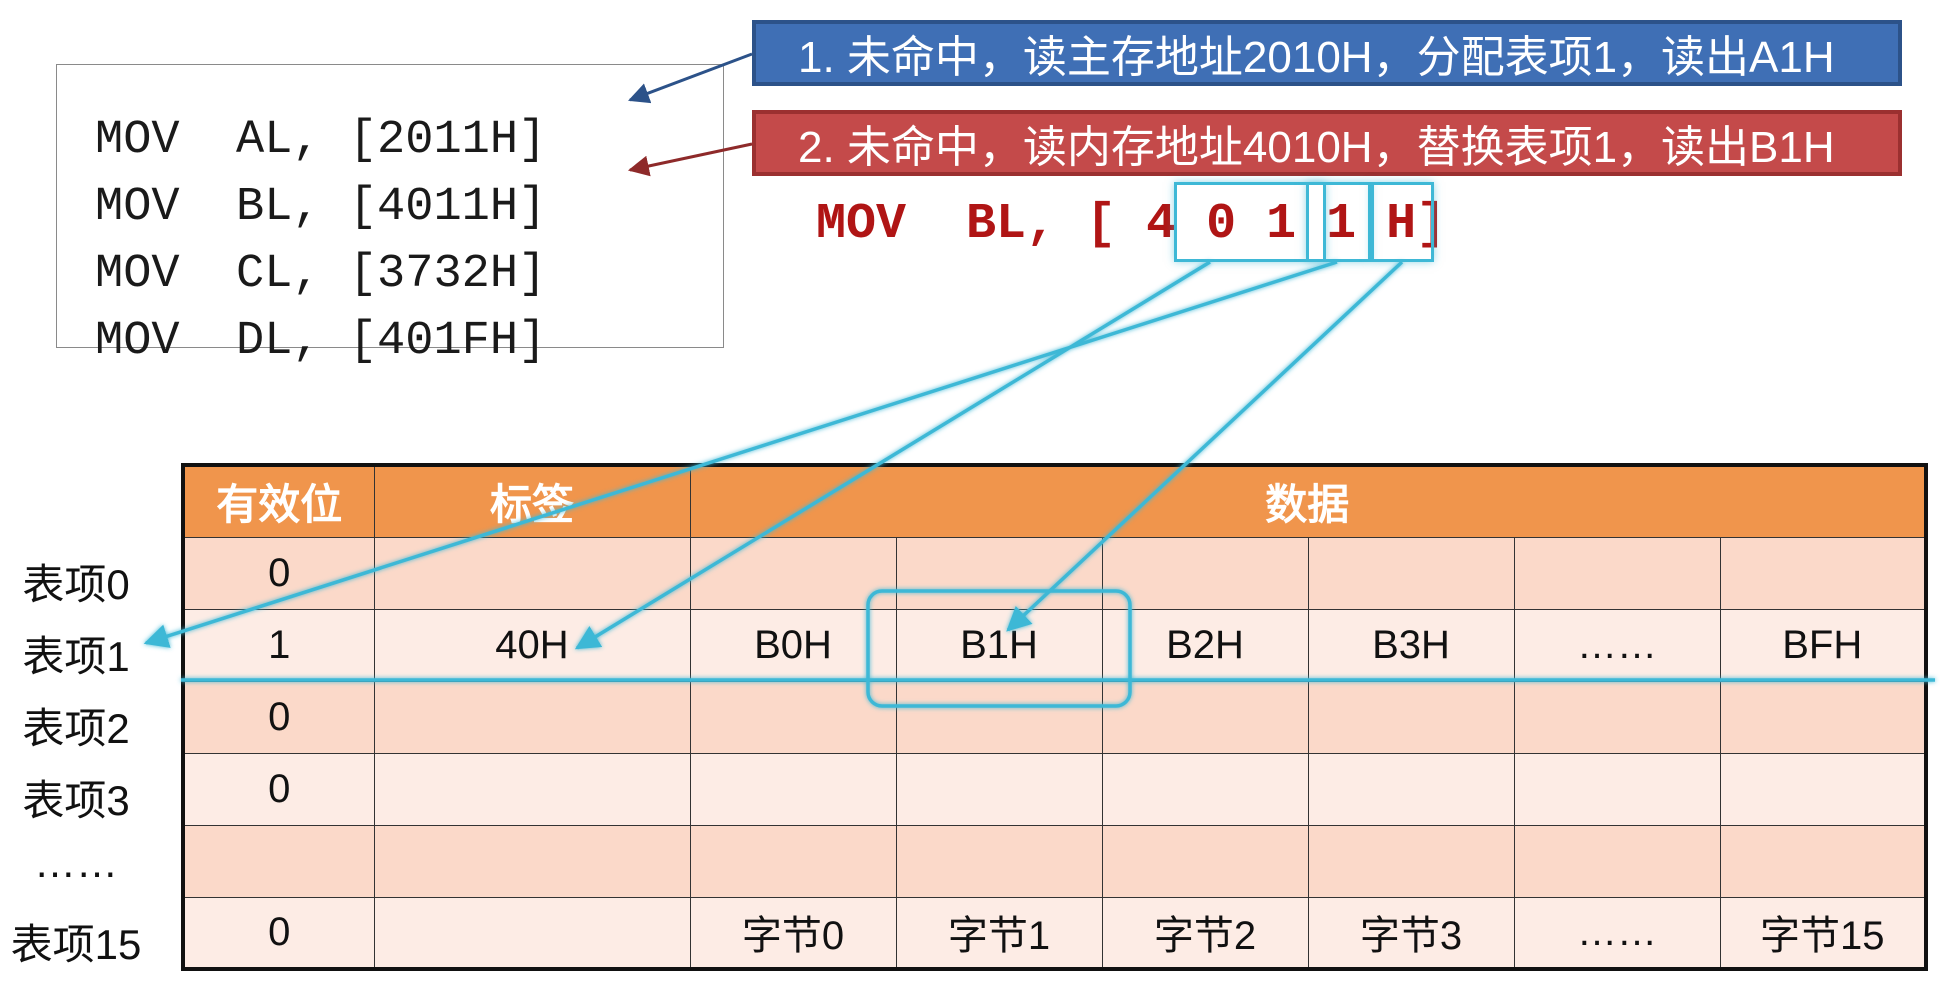  Describe the element at coordinates (321, 207) in the screenshot. I see `code-line: MOV BL, [4011H]` at that location.